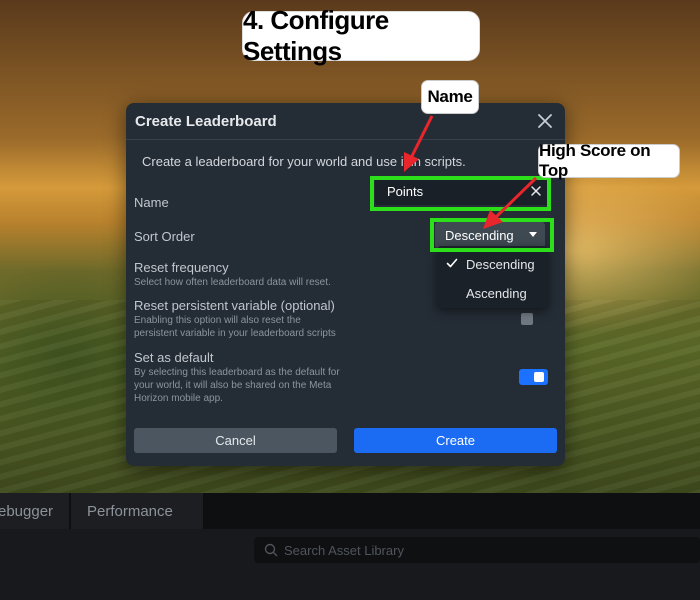  Describe the element at coordinates (178, 398) in the screenshot. I see `set-default-help-3: Horizon mobile app.` at that location.